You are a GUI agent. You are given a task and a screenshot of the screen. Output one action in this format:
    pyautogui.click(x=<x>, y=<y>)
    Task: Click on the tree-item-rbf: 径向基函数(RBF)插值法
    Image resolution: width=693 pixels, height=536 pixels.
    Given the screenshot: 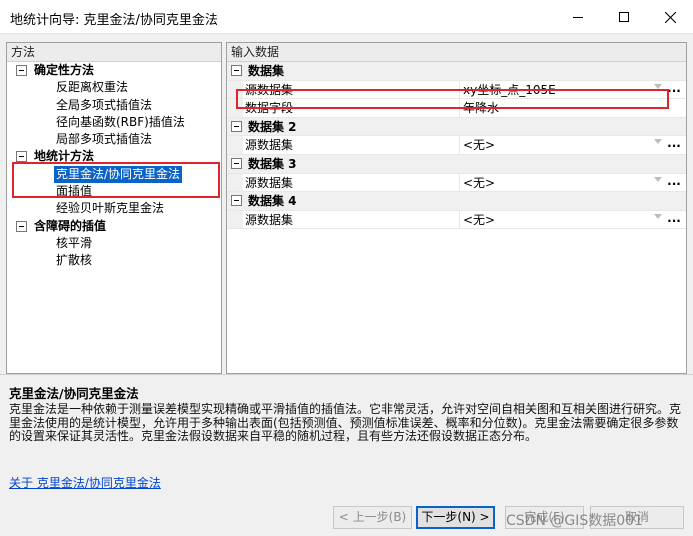 What is the action you would take?
    pyautogui.click(x=114, y=122)
    